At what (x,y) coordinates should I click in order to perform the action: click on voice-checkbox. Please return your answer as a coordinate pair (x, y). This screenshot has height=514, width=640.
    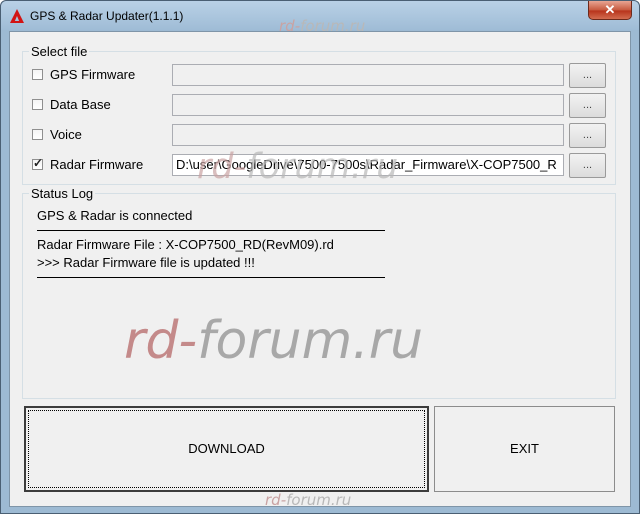
    Looking at the image, I should click on (37, 134).